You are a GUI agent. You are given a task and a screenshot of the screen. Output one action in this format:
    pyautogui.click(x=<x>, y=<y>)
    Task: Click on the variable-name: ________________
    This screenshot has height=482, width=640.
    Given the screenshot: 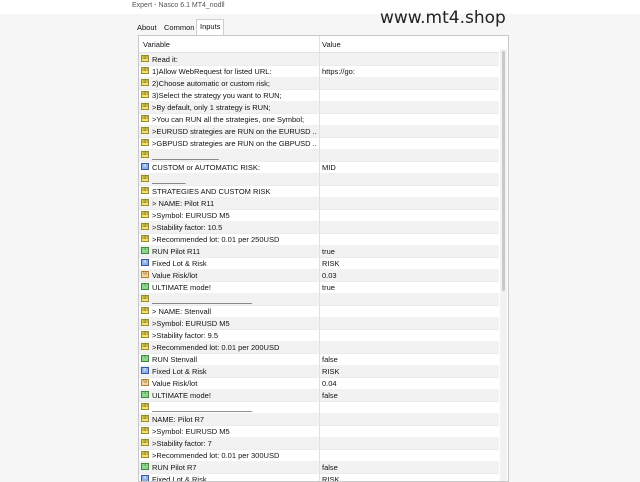 What is the action you would take?
    pyautogui.click(x=185, y=155)
    